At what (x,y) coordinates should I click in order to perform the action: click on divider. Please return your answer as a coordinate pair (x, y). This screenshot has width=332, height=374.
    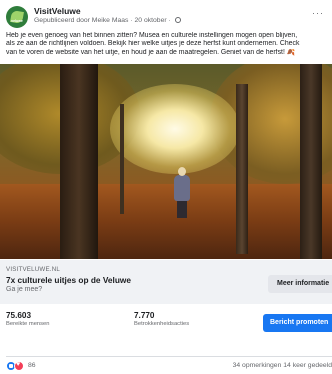
    Looking at the image, I should click on (169, 356).